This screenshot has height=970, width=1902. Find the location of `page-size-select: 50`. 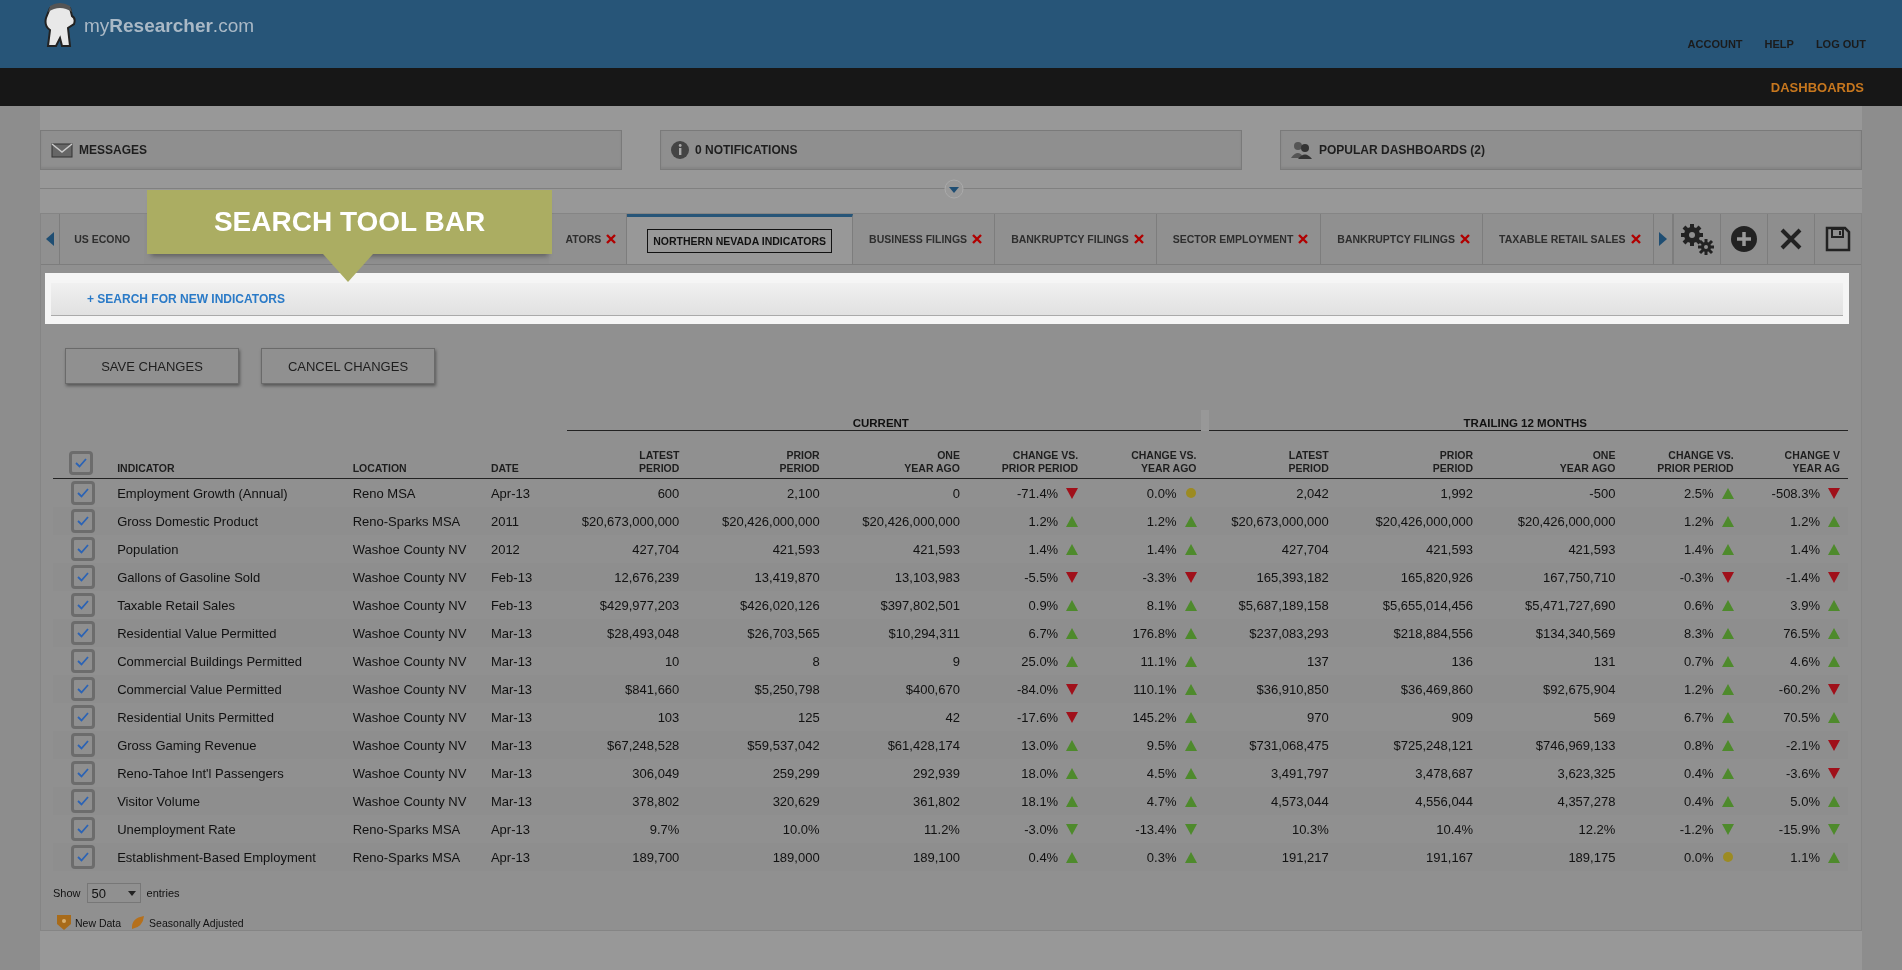

page-size-select: 50 is located at coordinates (113, 893).